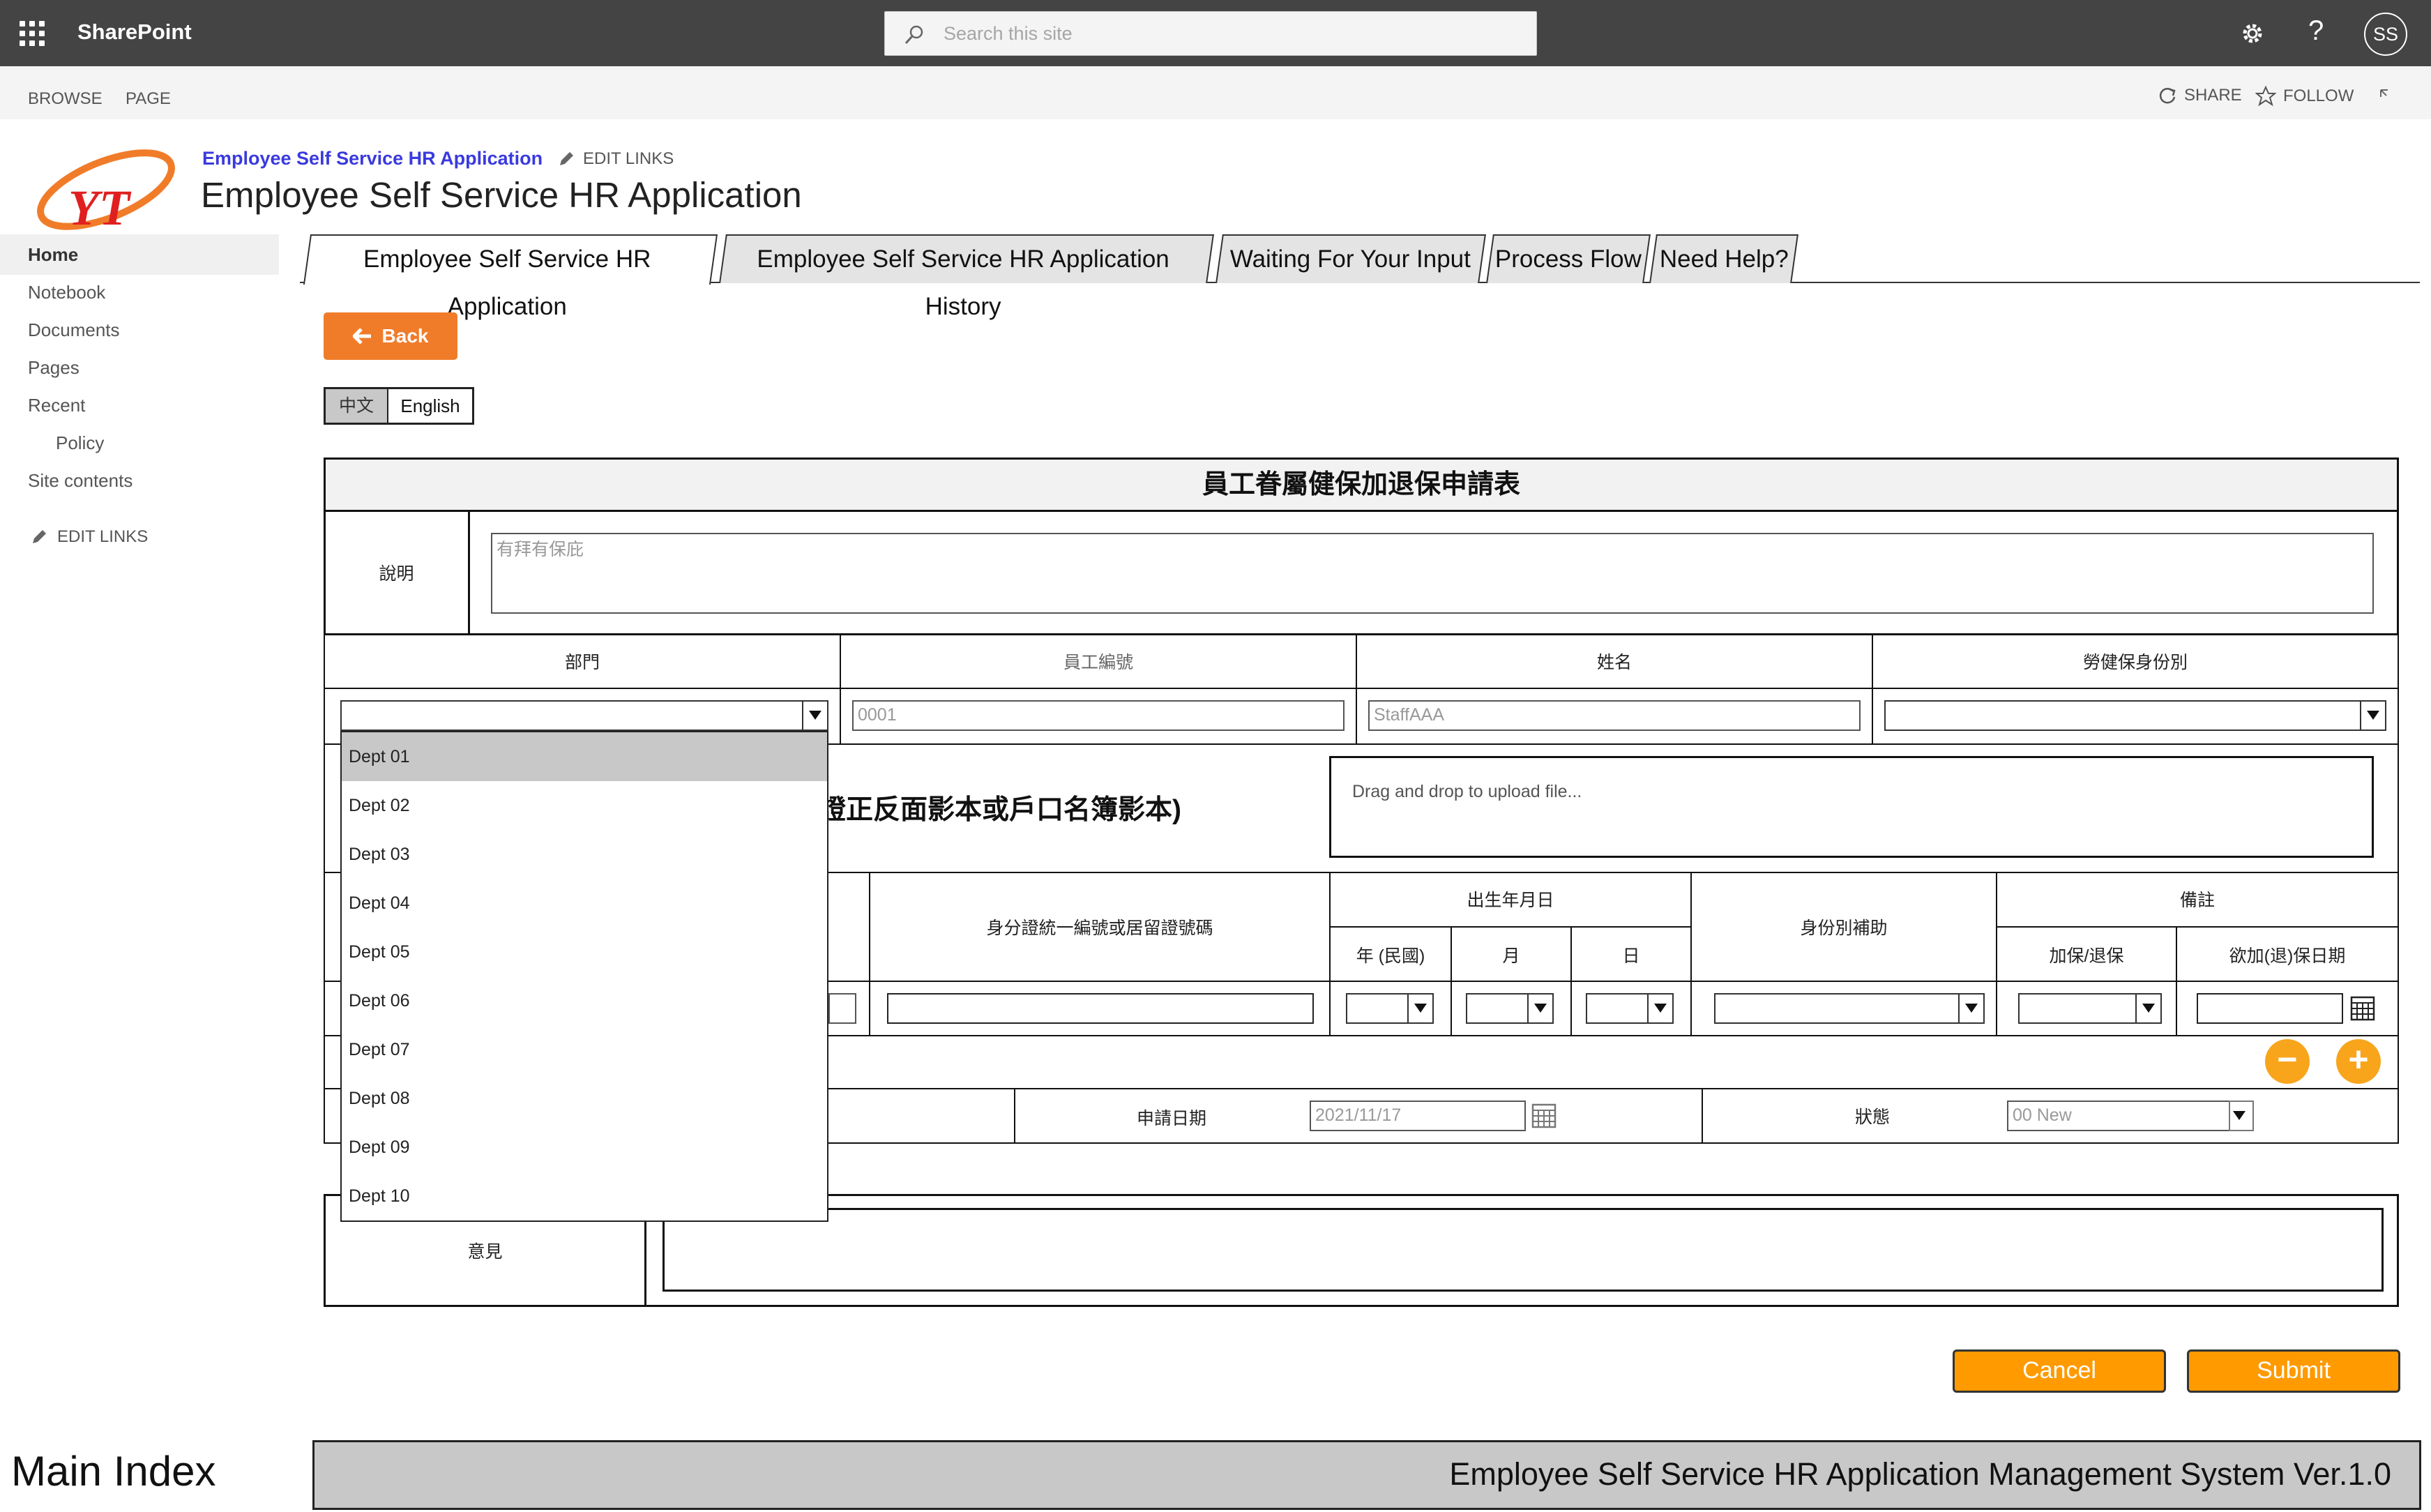 This screenshot has width=2431, height=1512. What do you see at coordinates (616, 159) in the screenshot?
I see `edit-links-top: EDIT LINKS` at bounding box center [616, 159].